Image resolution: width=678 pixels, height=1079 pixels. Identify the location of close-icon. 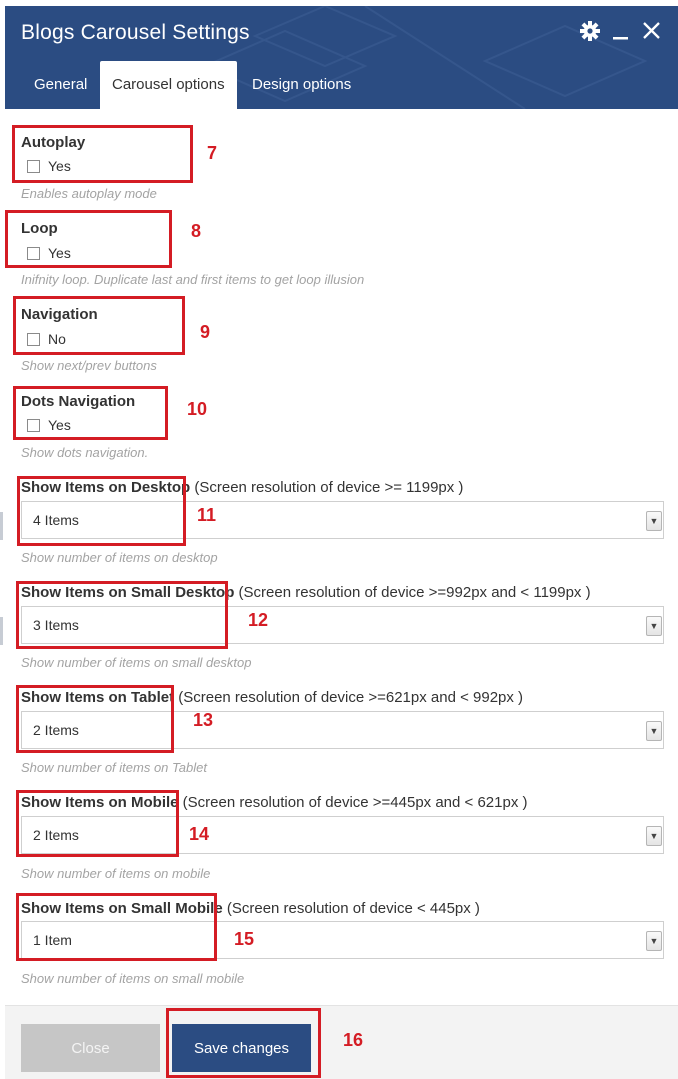
(652, 31).